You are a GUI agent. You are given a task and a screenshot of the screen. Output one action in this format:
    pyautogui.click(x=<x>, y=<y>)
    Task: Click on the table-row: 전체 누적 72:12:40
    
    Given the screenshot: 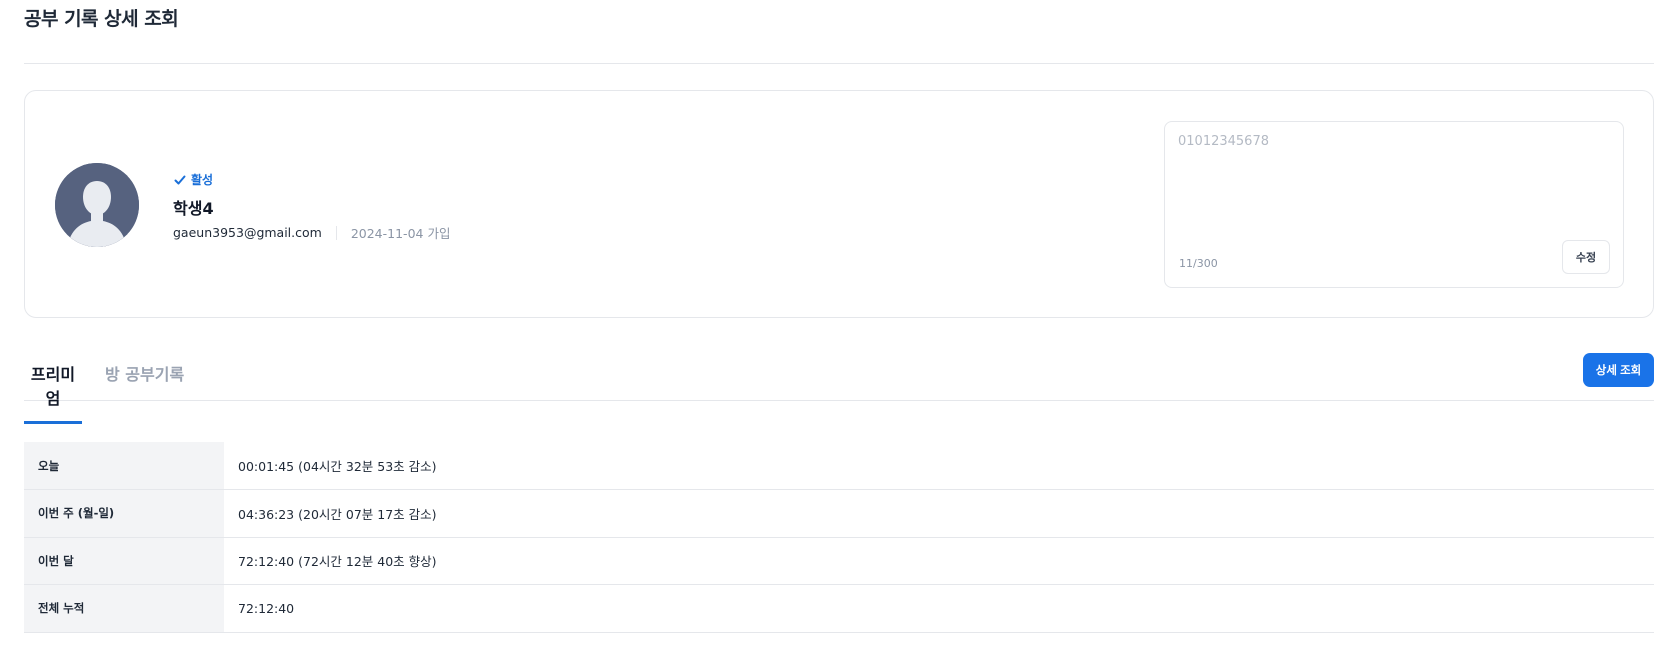 What is the action you would take?
    pyautogui.click(x=839, y=608)
    